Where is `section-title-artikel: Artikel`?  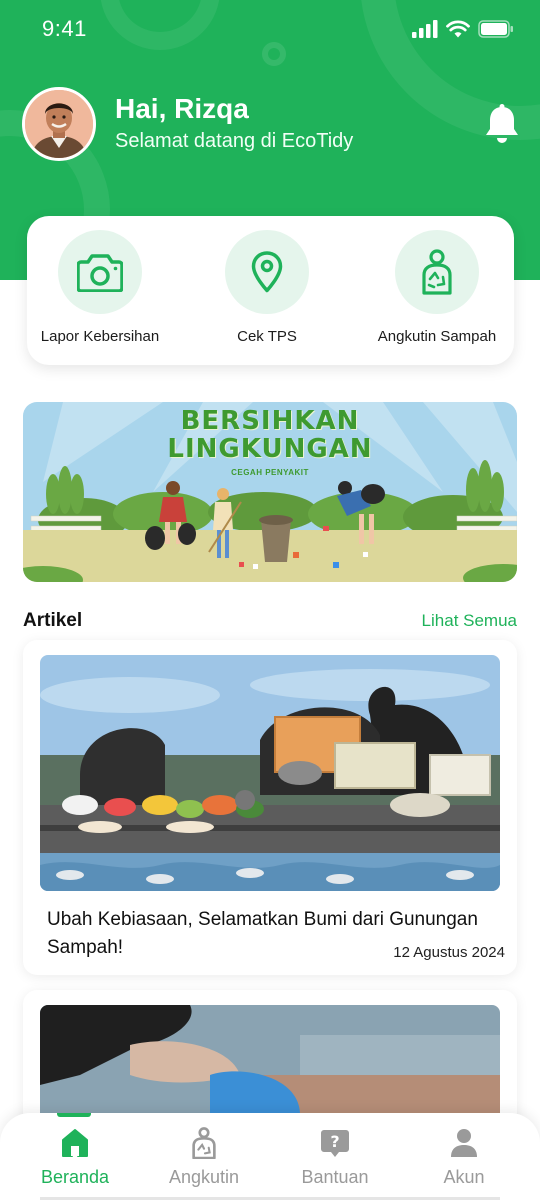
section-title-artikel: Artikel is located at coordinates (53, 620).